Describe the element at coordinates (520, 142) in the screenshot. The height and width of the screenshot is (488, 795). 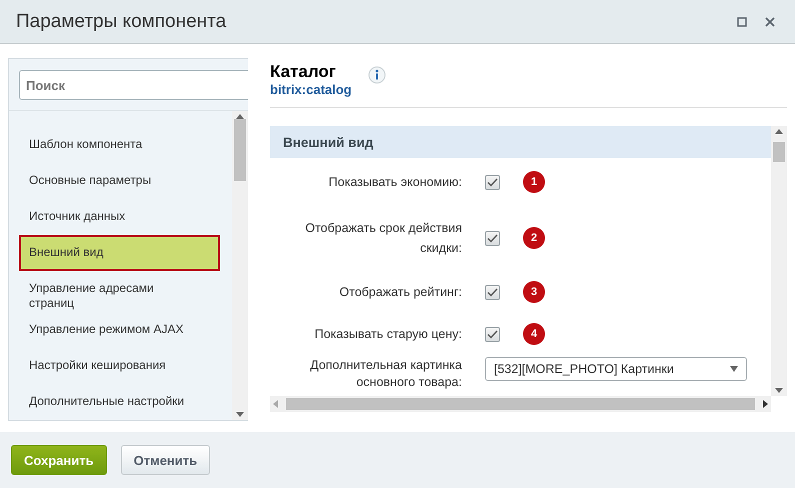
I see `section-header: Внешний вид` at that location.